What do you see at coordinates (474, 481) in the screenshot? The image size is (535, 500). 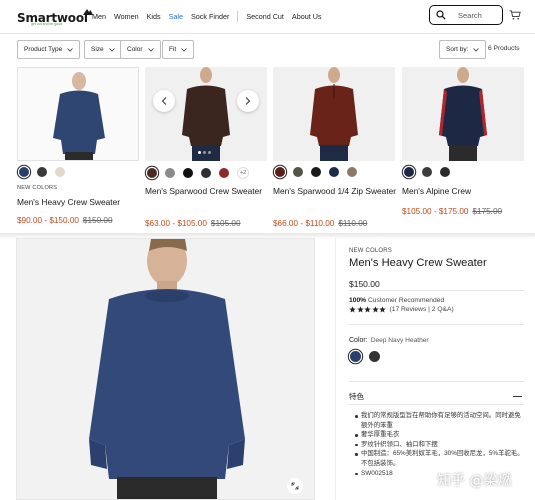 I see `watermark: 知乎 @梁燃` at bounding box center [474, 481].